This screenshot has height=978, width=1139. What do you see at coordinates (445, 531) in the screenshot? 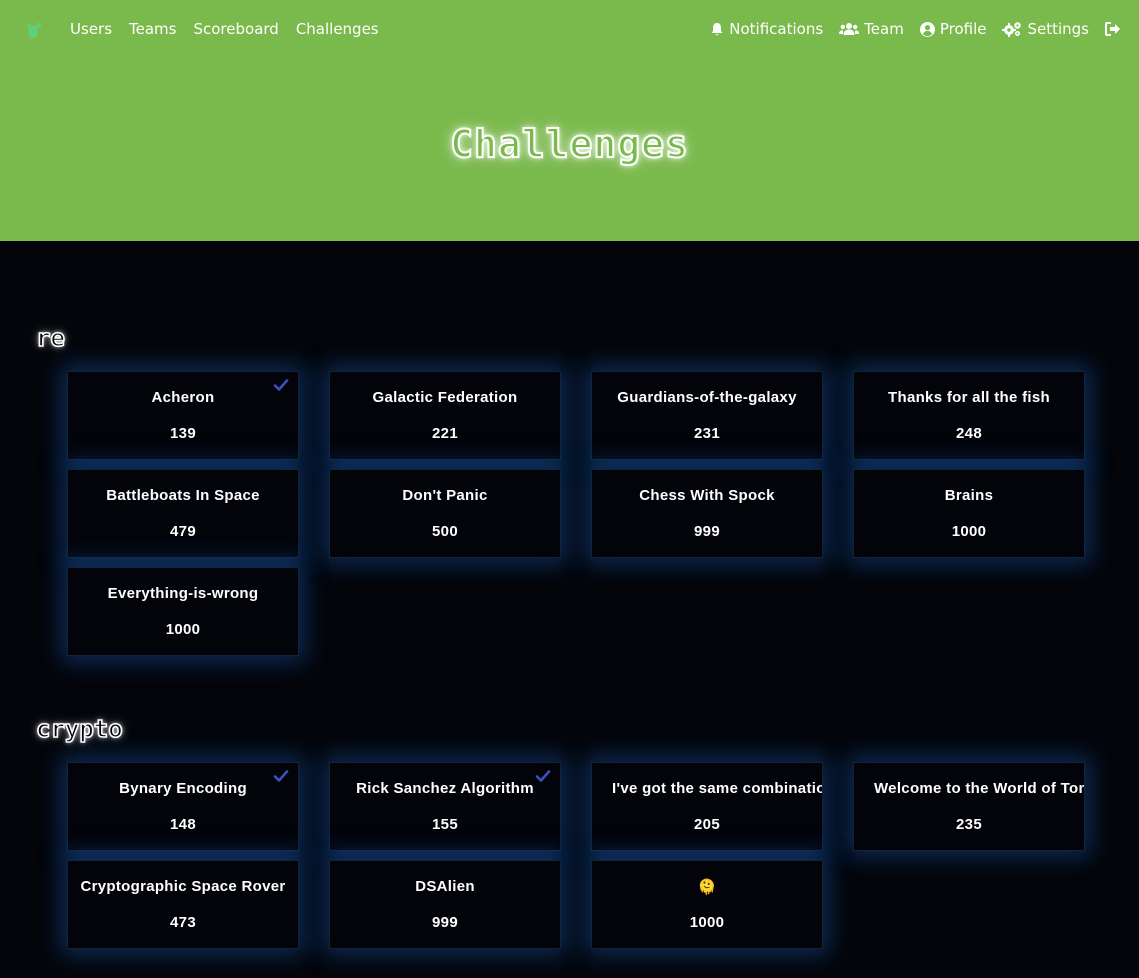
I see `challenge-value: 500` at bounding box center [445, 531].